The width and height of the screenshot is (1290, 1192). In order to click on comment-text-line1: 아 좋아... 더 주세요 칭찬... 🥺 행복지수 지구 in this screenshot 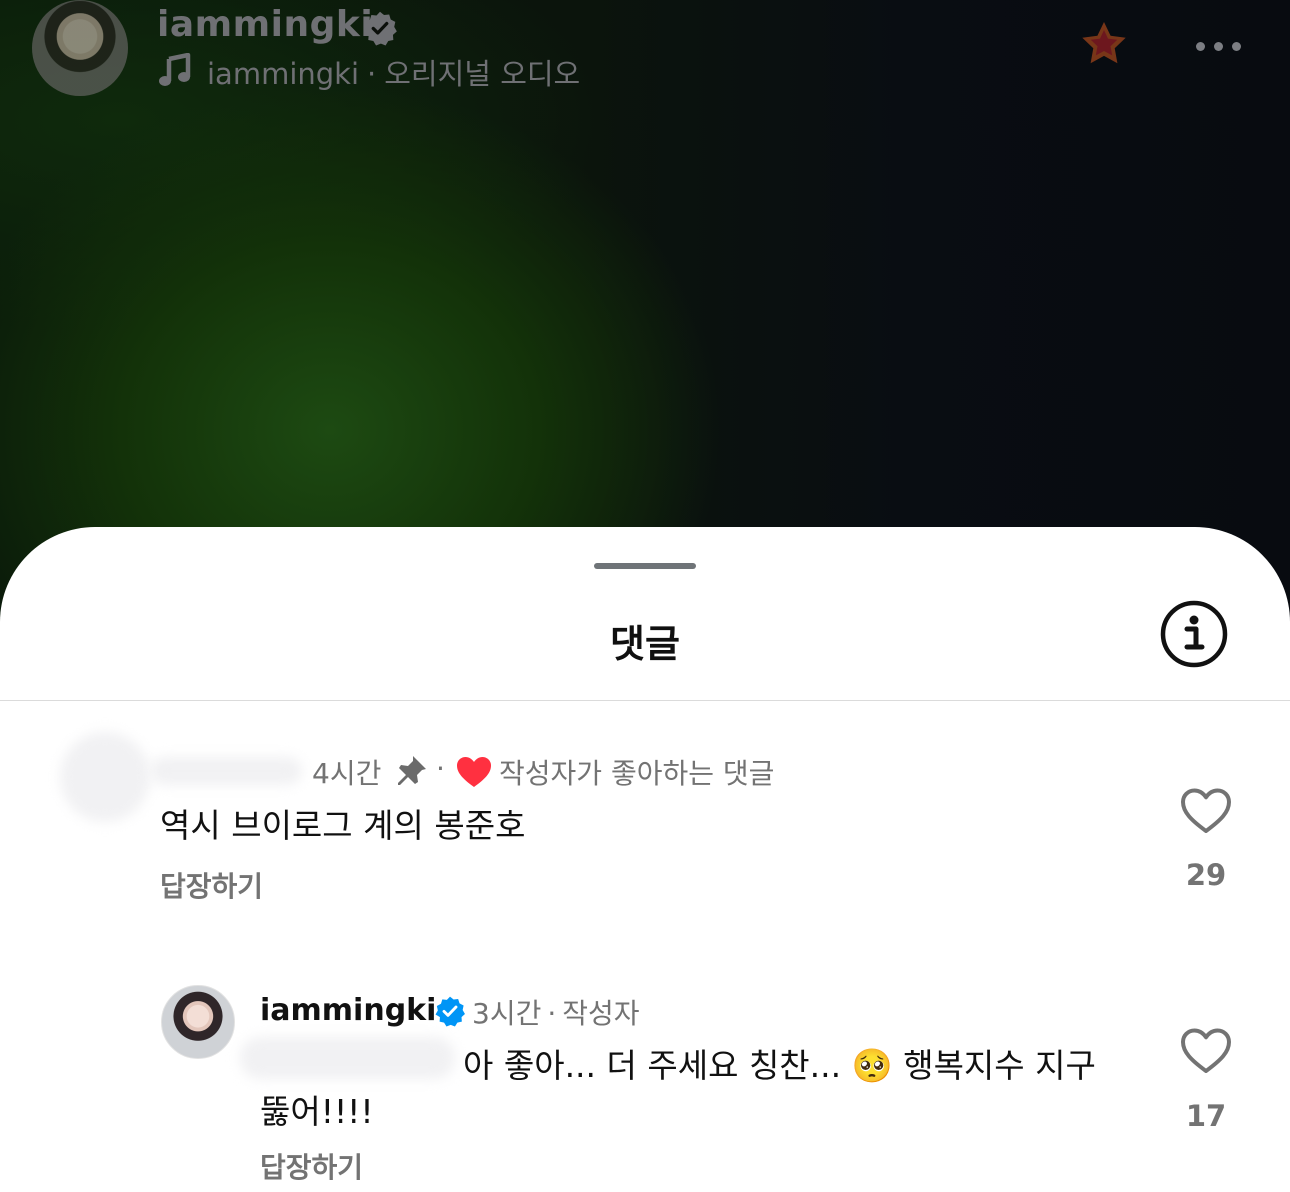, I will do `click(779, 1065)`.